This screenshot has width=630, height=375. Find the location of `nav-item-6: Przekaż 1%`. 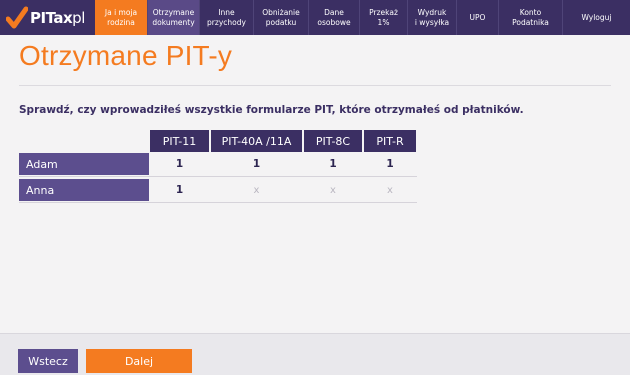

nav-item-6: Przekaż 1% is located at coordinates (383, 17).